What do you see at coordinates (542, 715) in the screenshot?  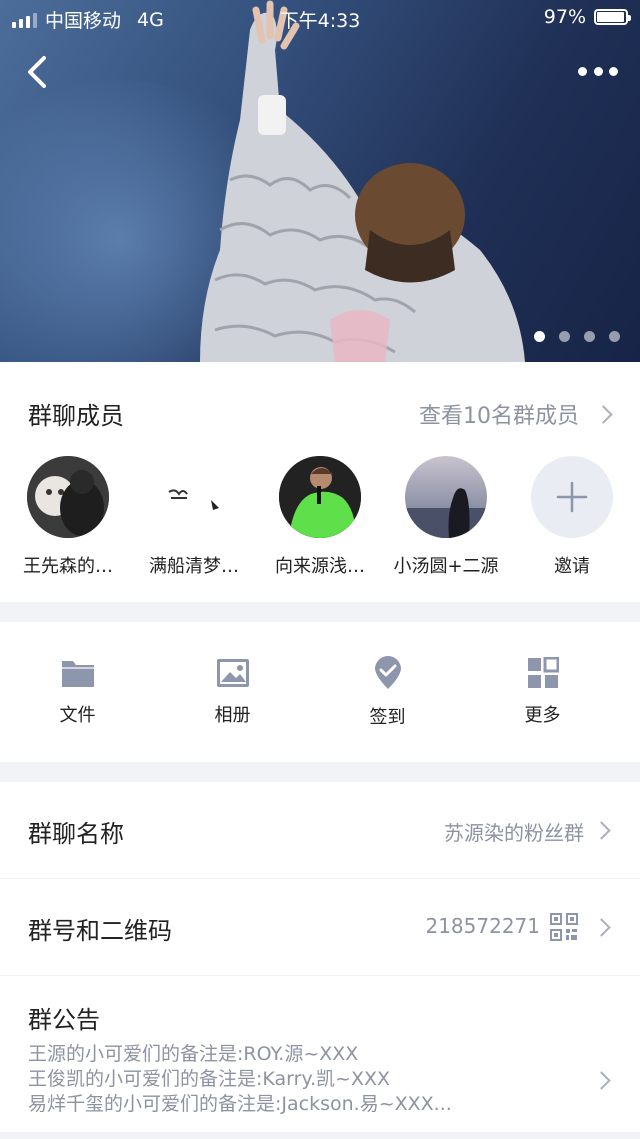 I see `tool-label: 更多` at bounding box center [542, 715].